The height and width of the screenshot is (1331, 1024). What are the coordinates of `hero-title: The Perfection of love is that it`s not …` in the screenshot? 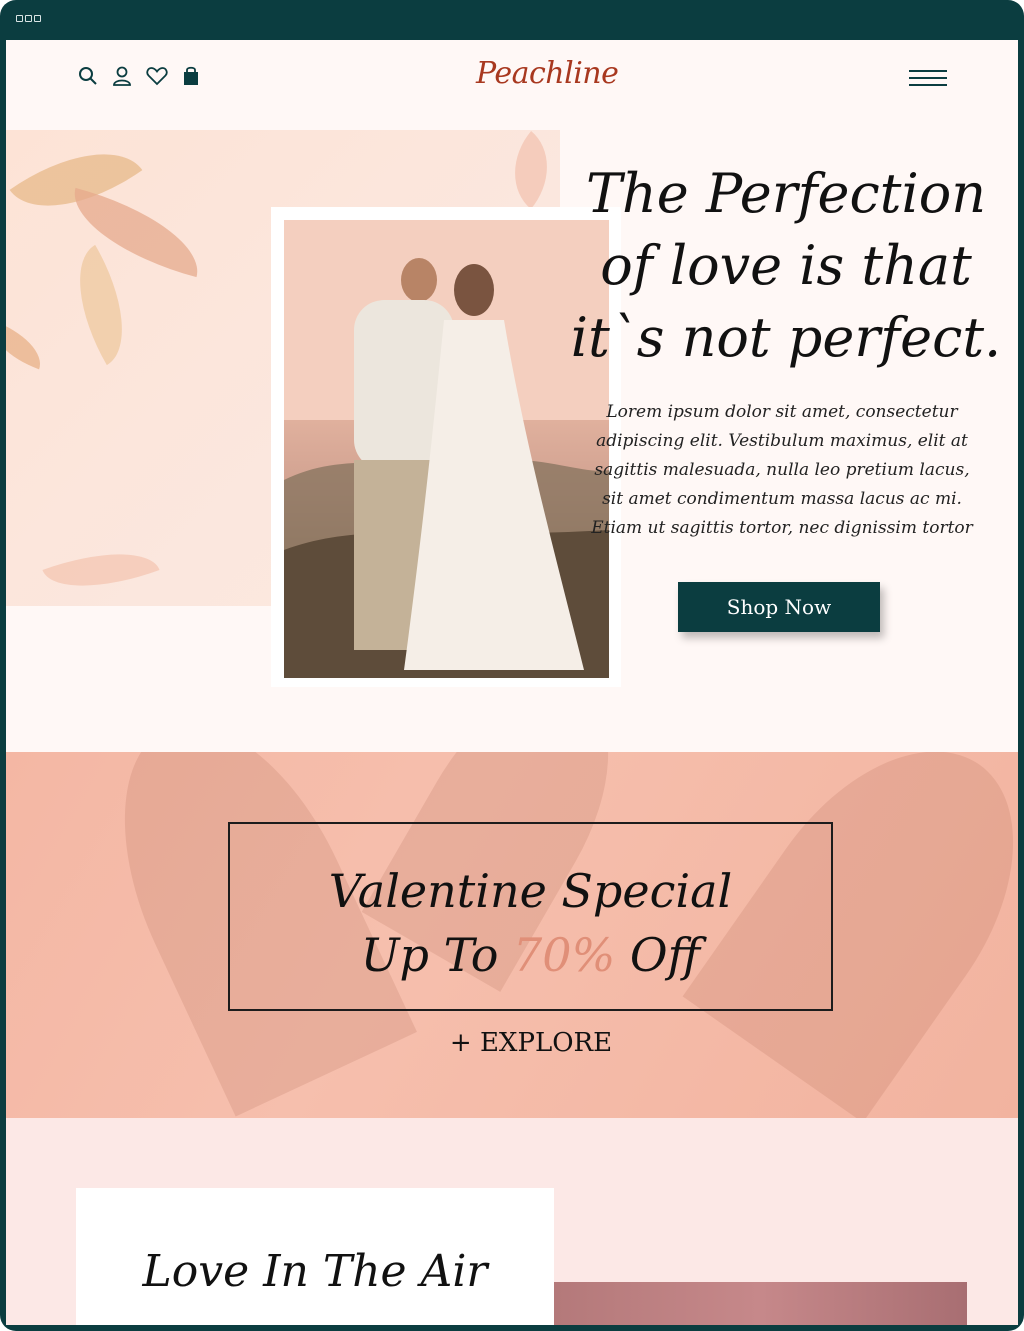 It's located at (786, 265).